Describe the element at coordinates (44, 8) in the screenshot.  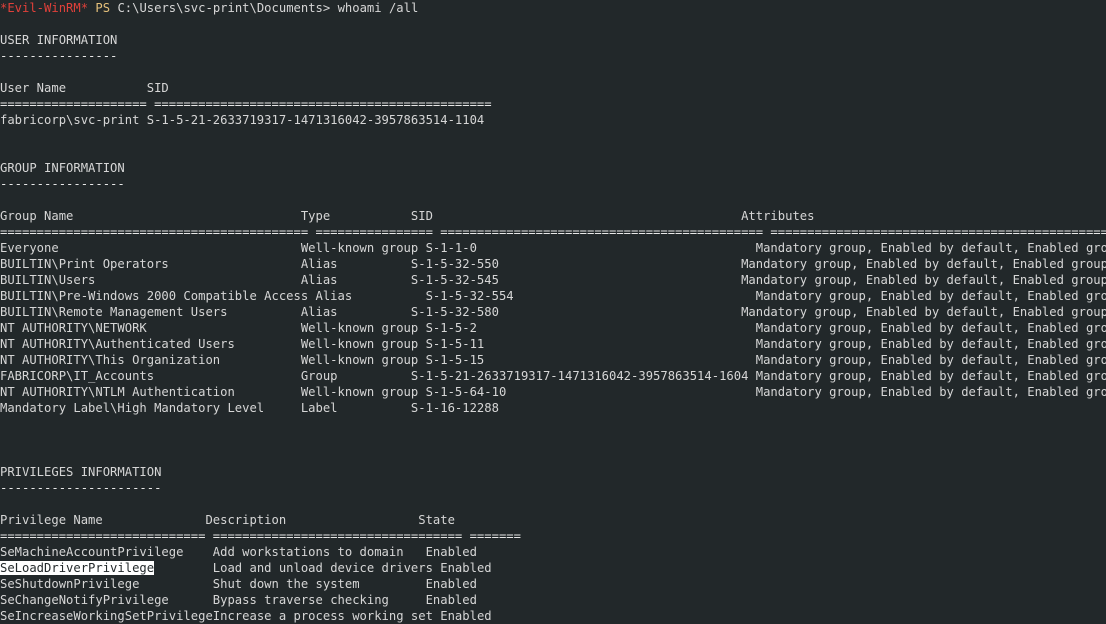
I see `prompt-shell-tag: *Evil-WinRM*` at that location.